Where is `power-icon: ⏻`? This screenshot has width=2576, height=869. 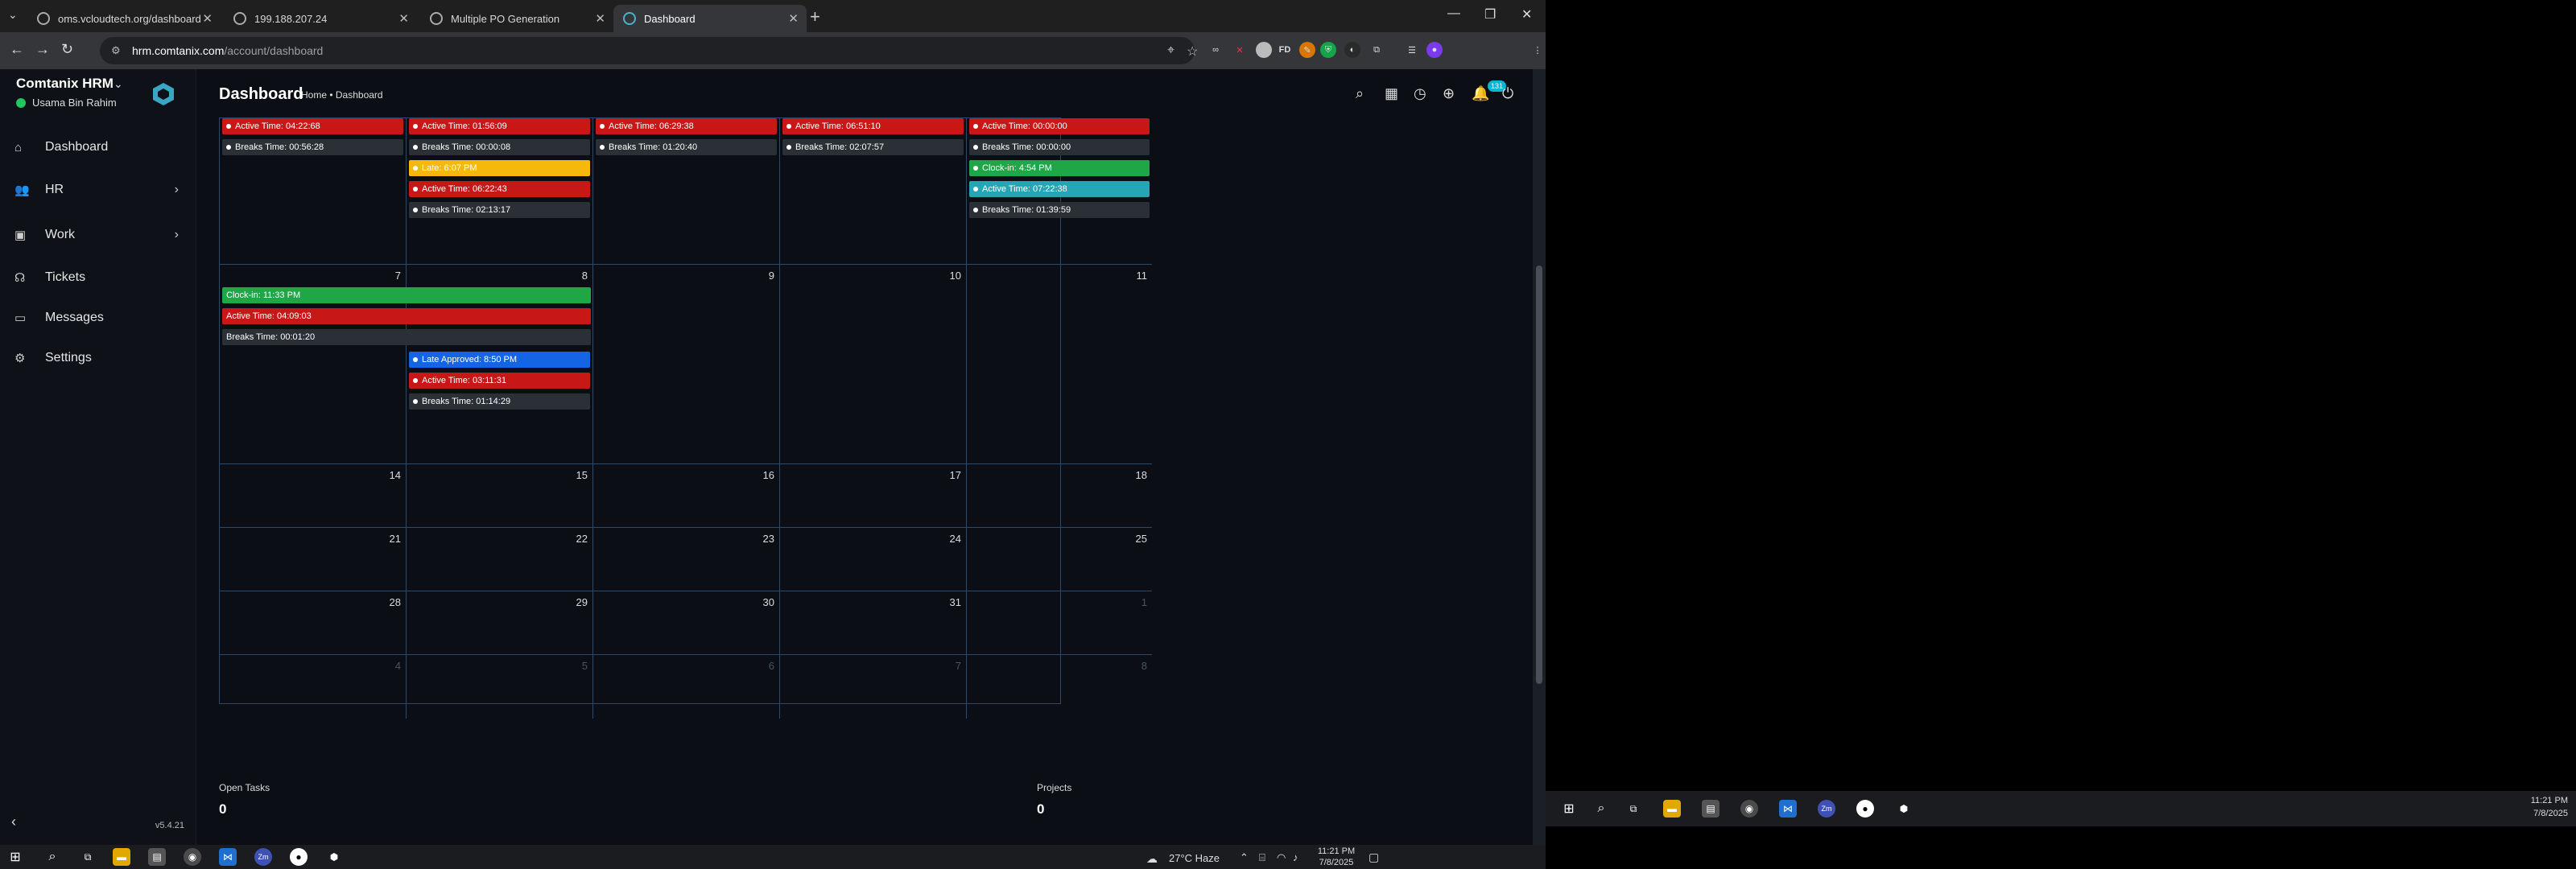
power-icon: ⏻ is located at coordinates (1507, 93).